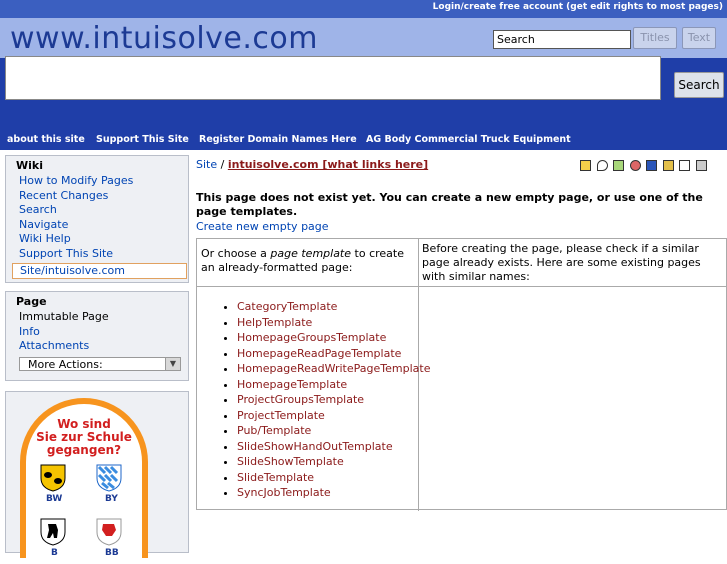 The width and height of the screenshot is (727, 564). Describe the element at coordinates (701, 165) in the screenshot. I see `print-icon` at that location.